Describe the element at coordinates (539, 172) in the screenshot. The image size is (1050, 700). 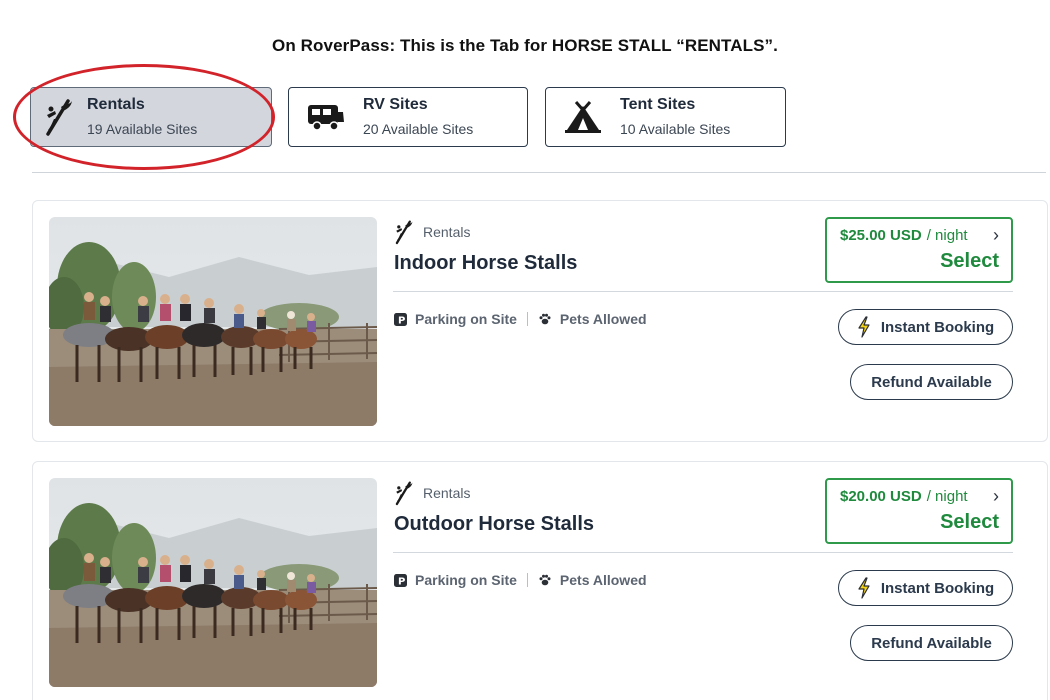
I see `tabs-divider` at that location.